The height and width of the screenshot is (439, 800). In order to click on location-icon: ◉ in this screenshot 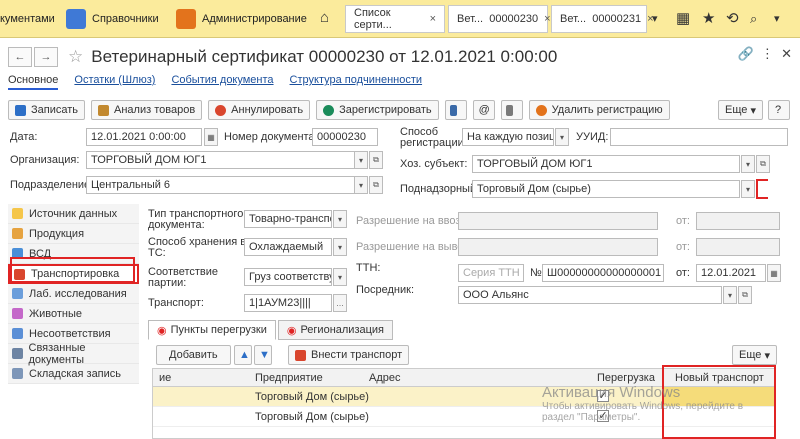, I will do `click(291, 330)`.